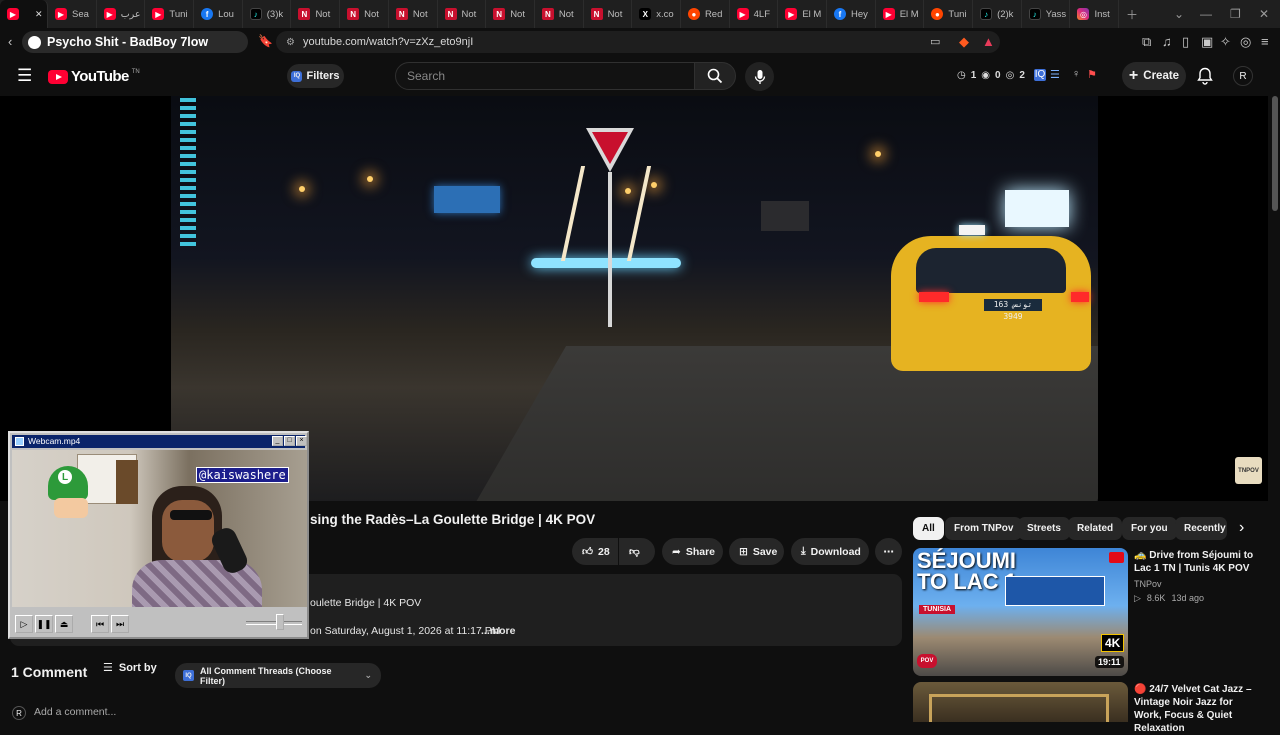 This screenshot has height=735, width=1280. I want to click on wallet-icon: ▣, so click(1207, 42).